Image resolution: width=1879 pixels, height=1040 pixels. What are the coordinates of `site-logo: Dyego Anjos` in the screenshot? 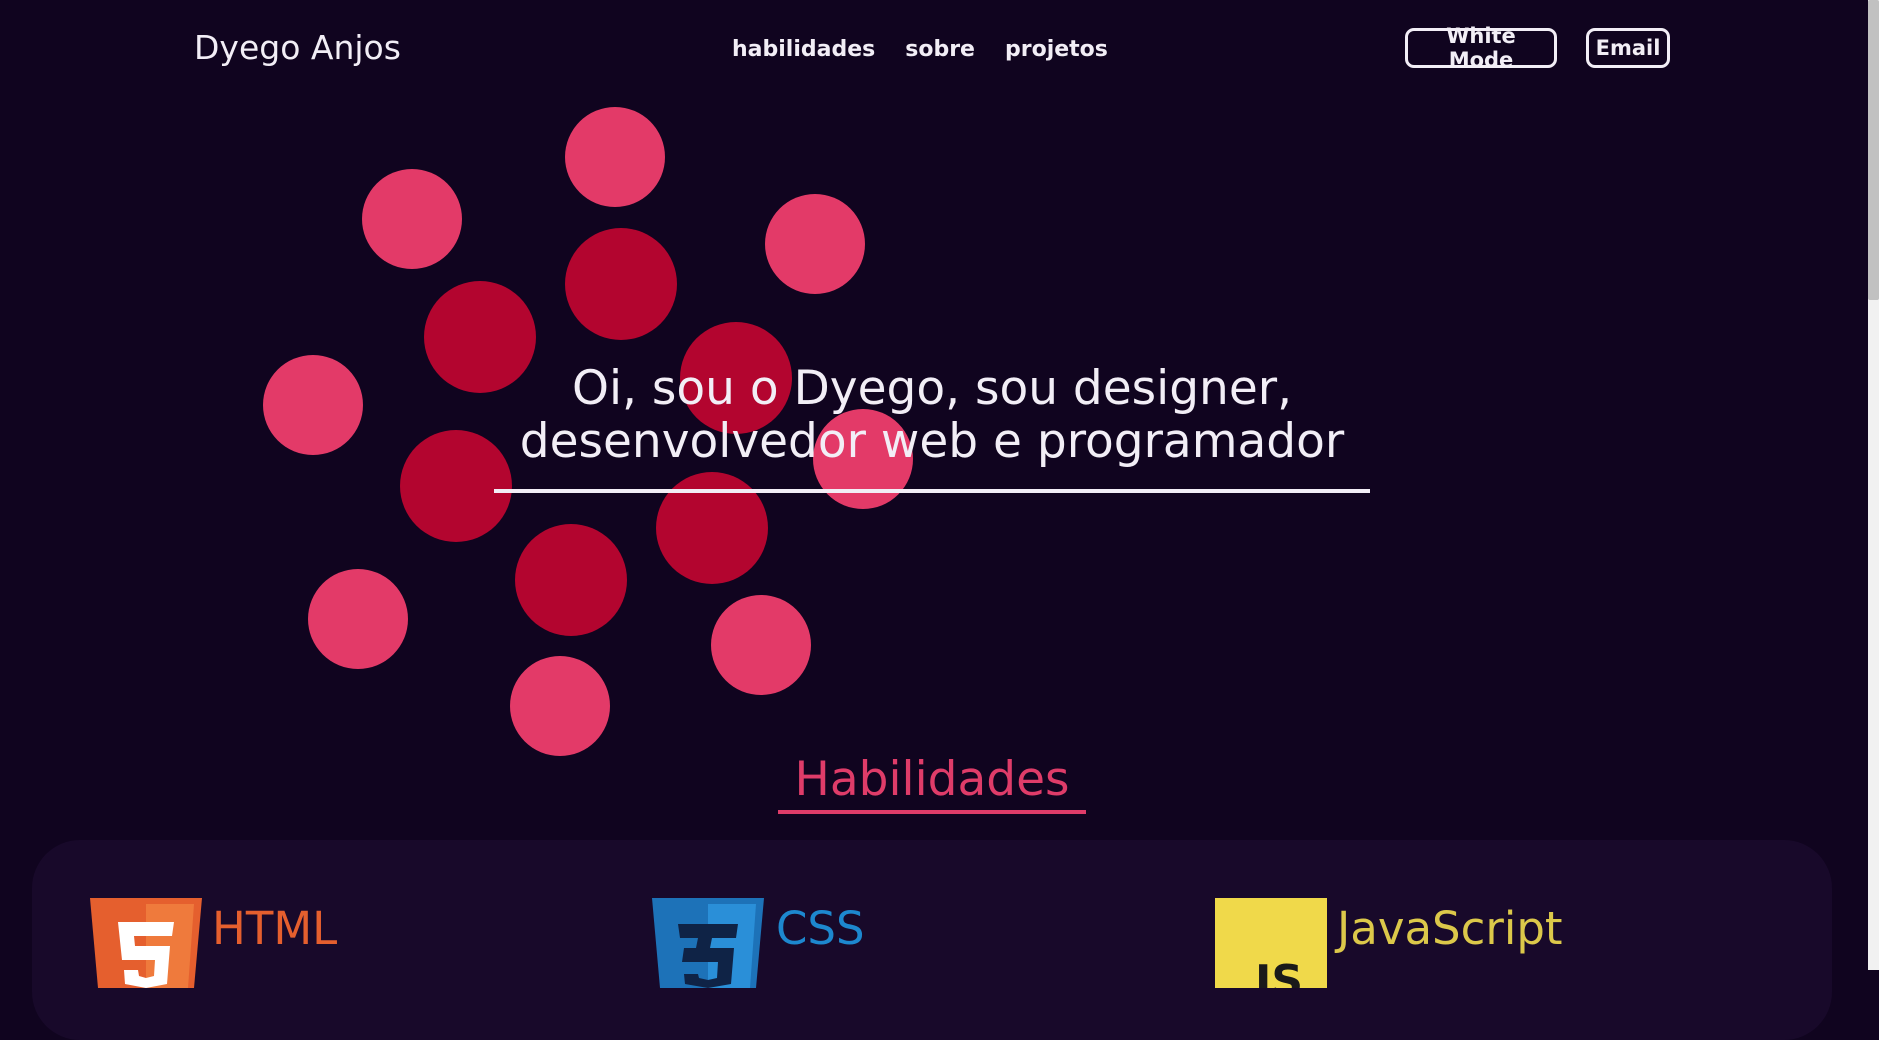 It's located at (297, 47).